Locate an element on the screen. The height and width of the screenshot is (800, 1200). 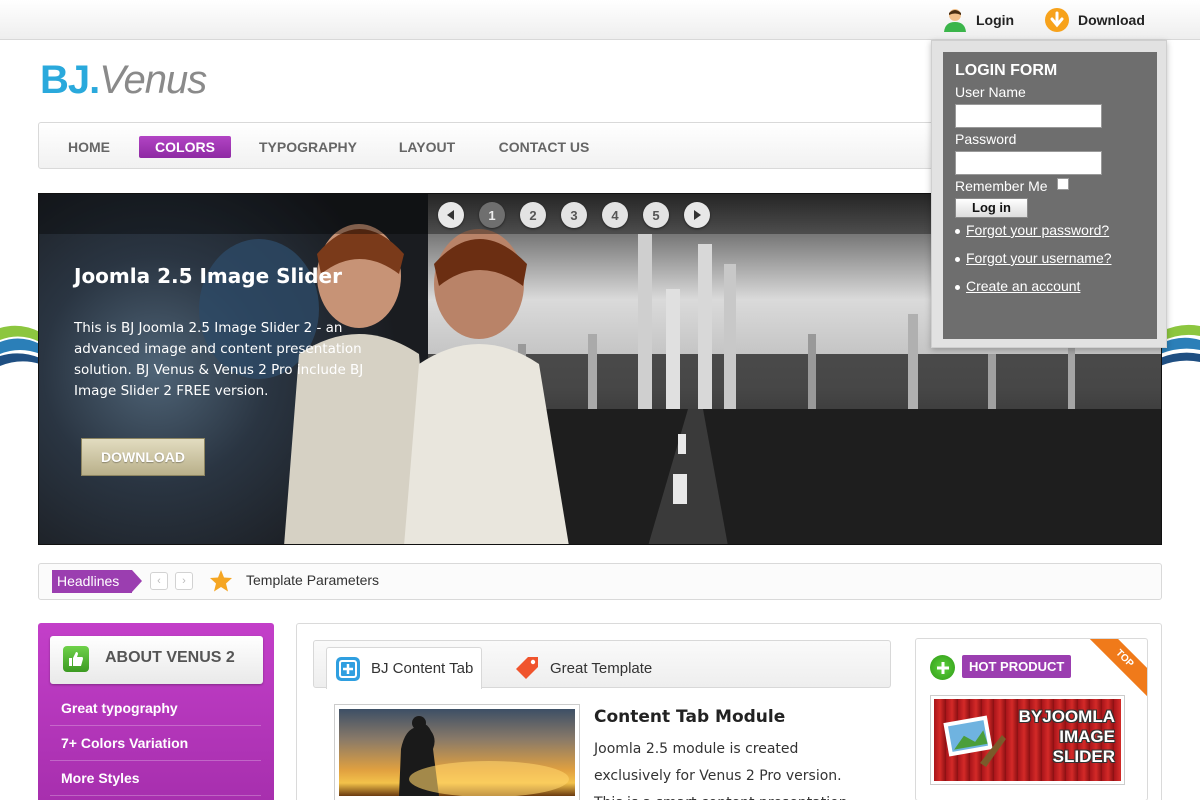
about-title: ABOUT VENUS 2 is located at coordinates (170, 657).